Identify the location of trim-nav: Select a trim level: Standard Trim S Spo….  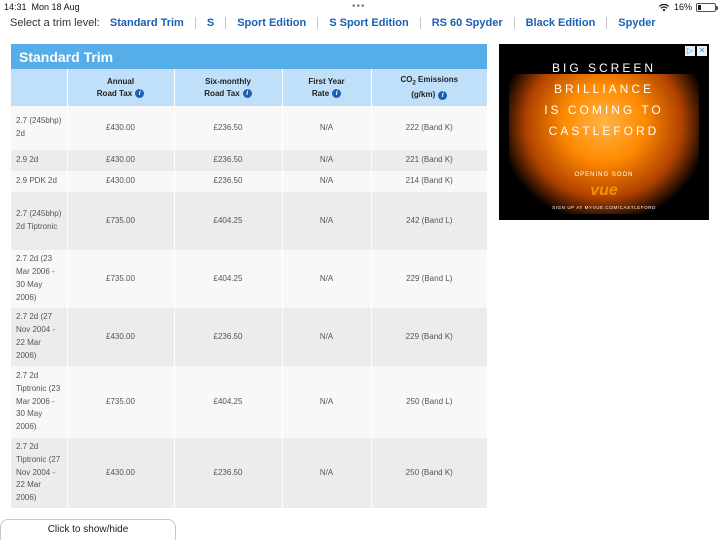
(338, 23).